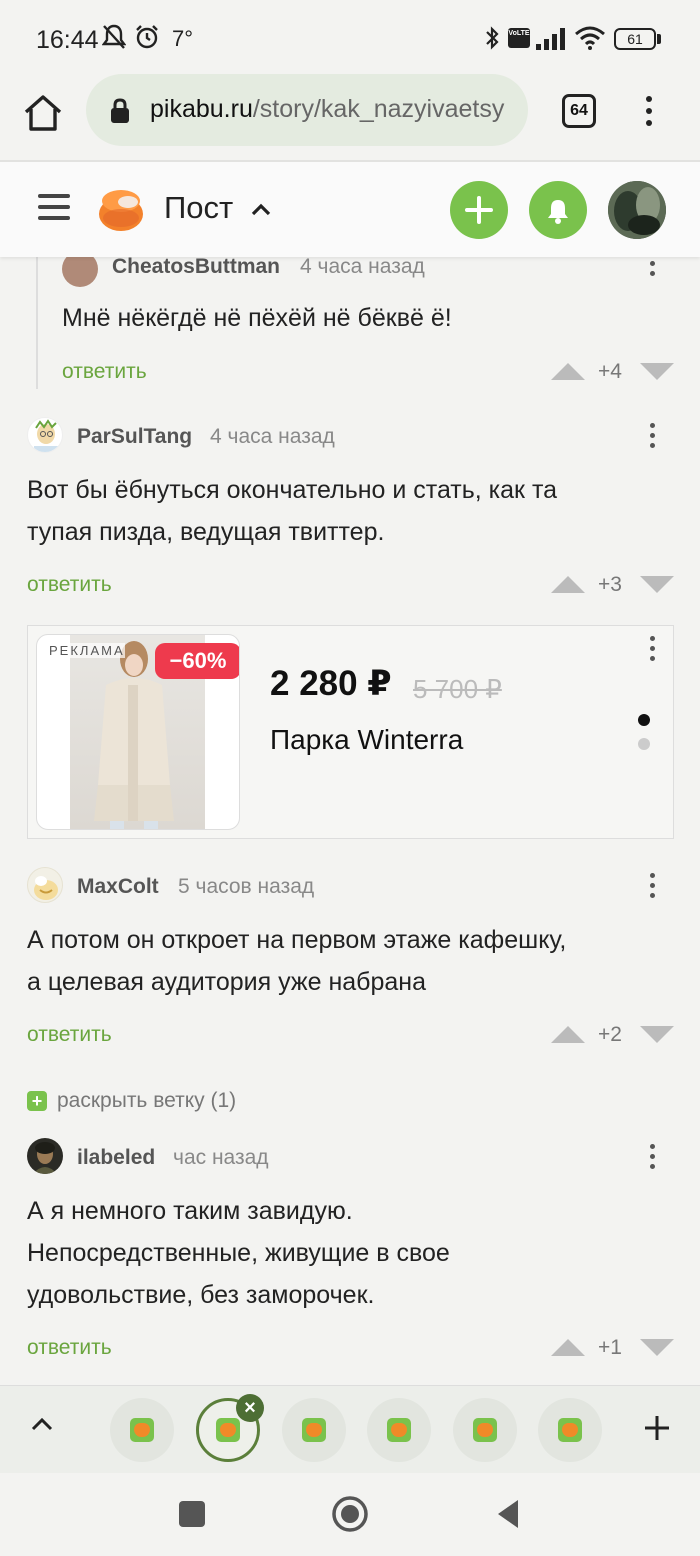  I want to click on new-tab-plus-icon, so click(657, 1428).